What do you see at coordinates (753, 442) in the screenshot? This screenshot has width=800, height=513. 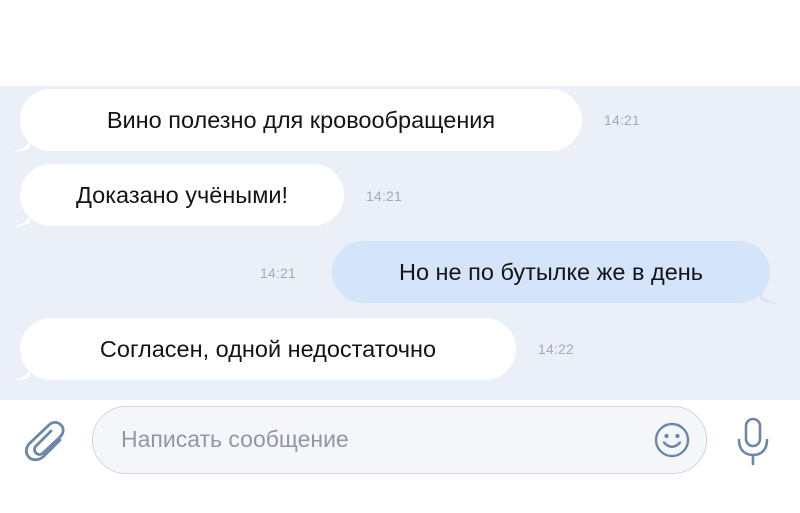 I see `microphone-icon` at bounding box center [753, 442].